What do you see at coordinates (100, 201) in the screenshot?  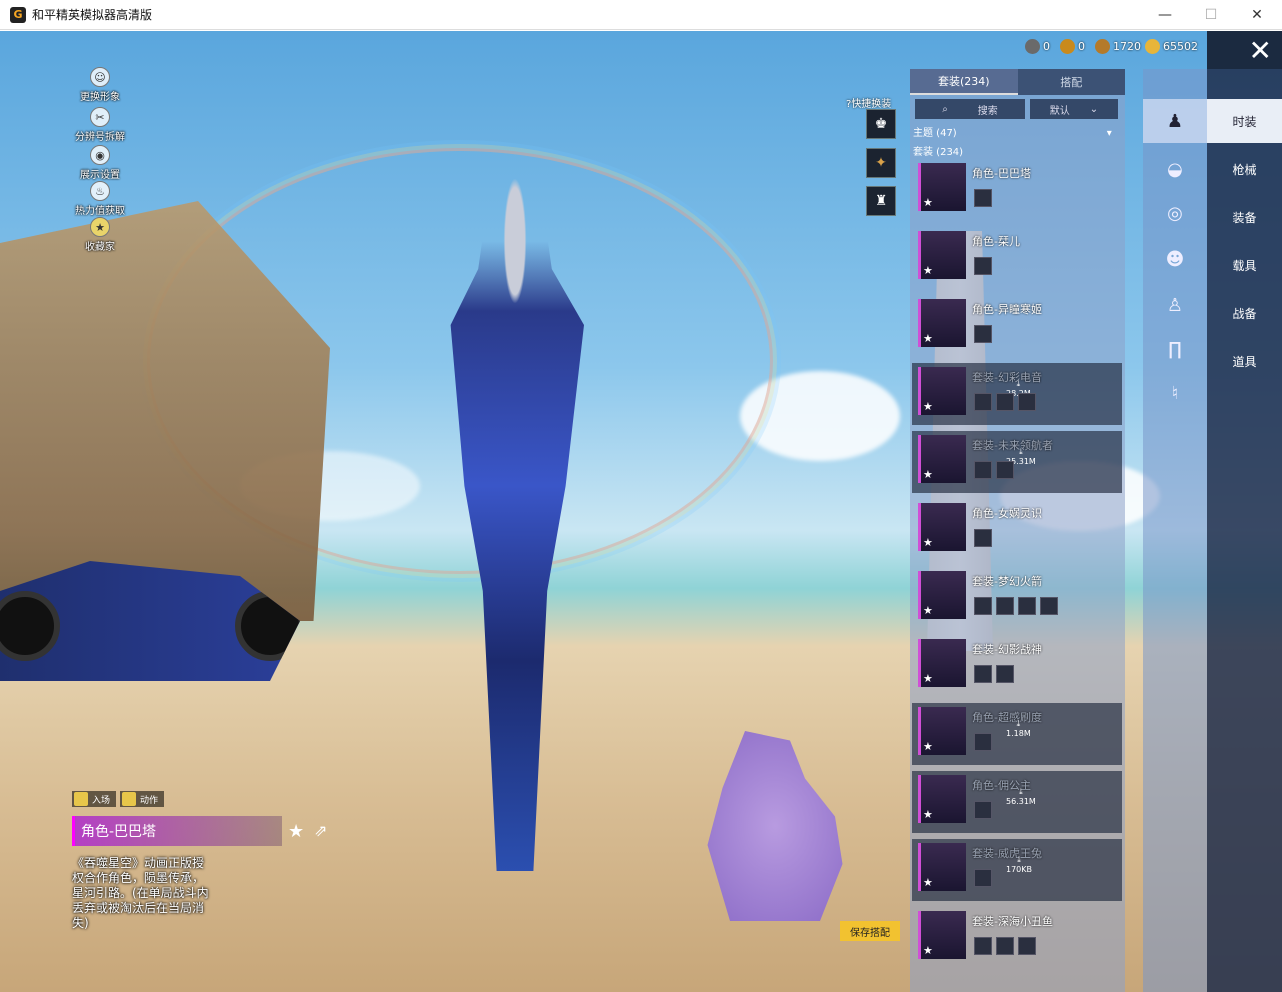 I see `menu-heat: ♨ 热力值获取` at bounding box center [100, 201].